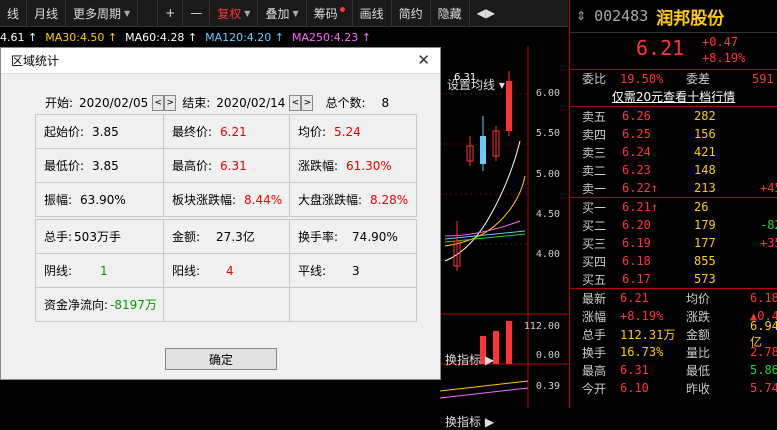  Describe the element at coordinates (594, 388) in the screenshot. I see `stat-label: 今开` at that location.